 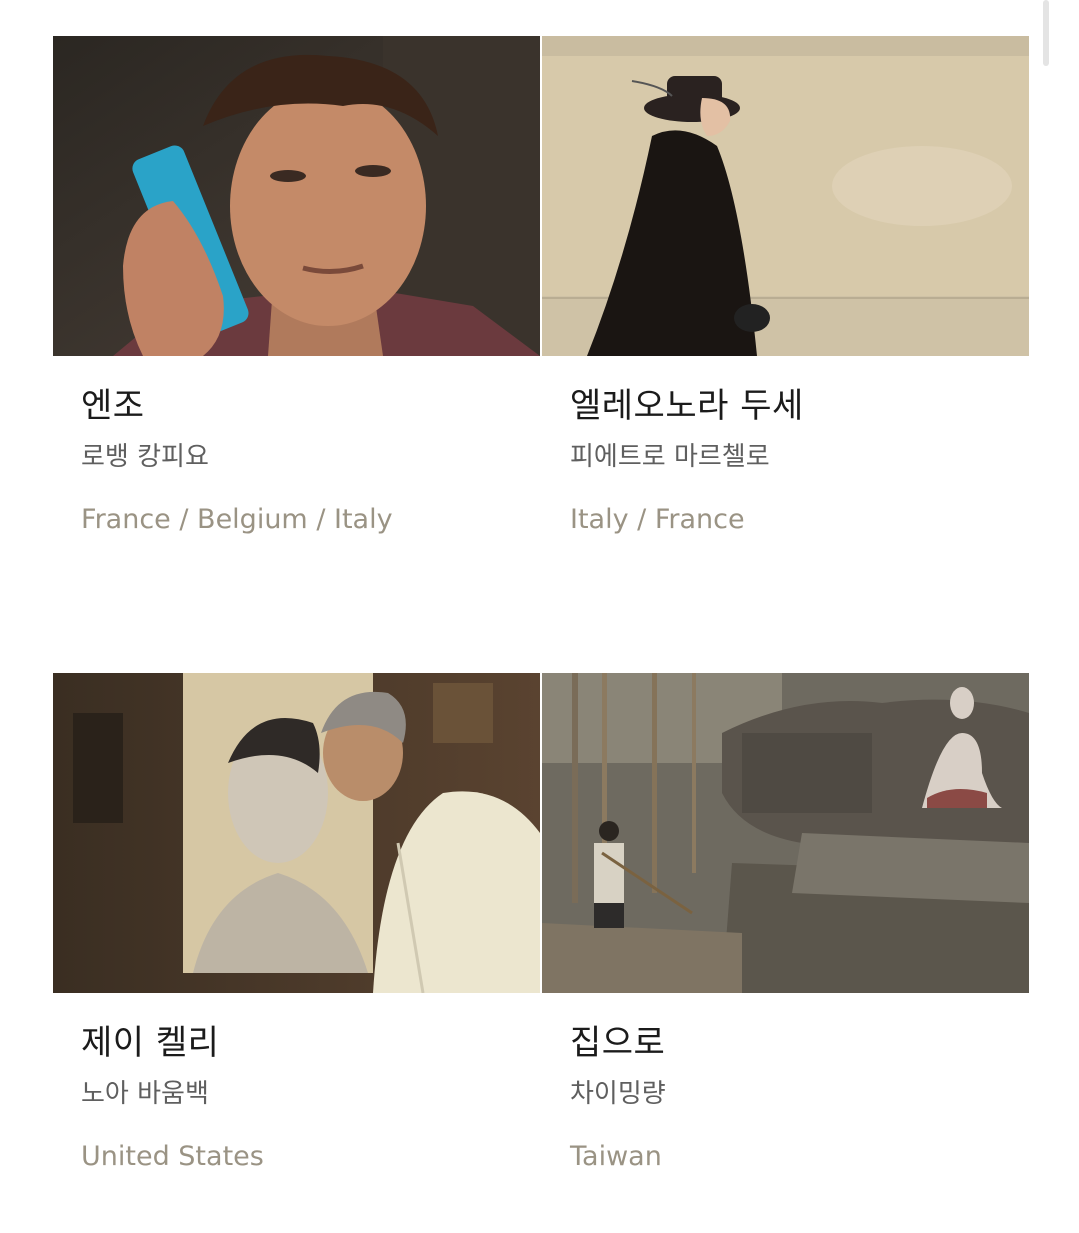 What do you see at coordinates (145, 1094) in the screenshot?
I see `film-director: 노아 바움백` at bounding box center [145, 1094].